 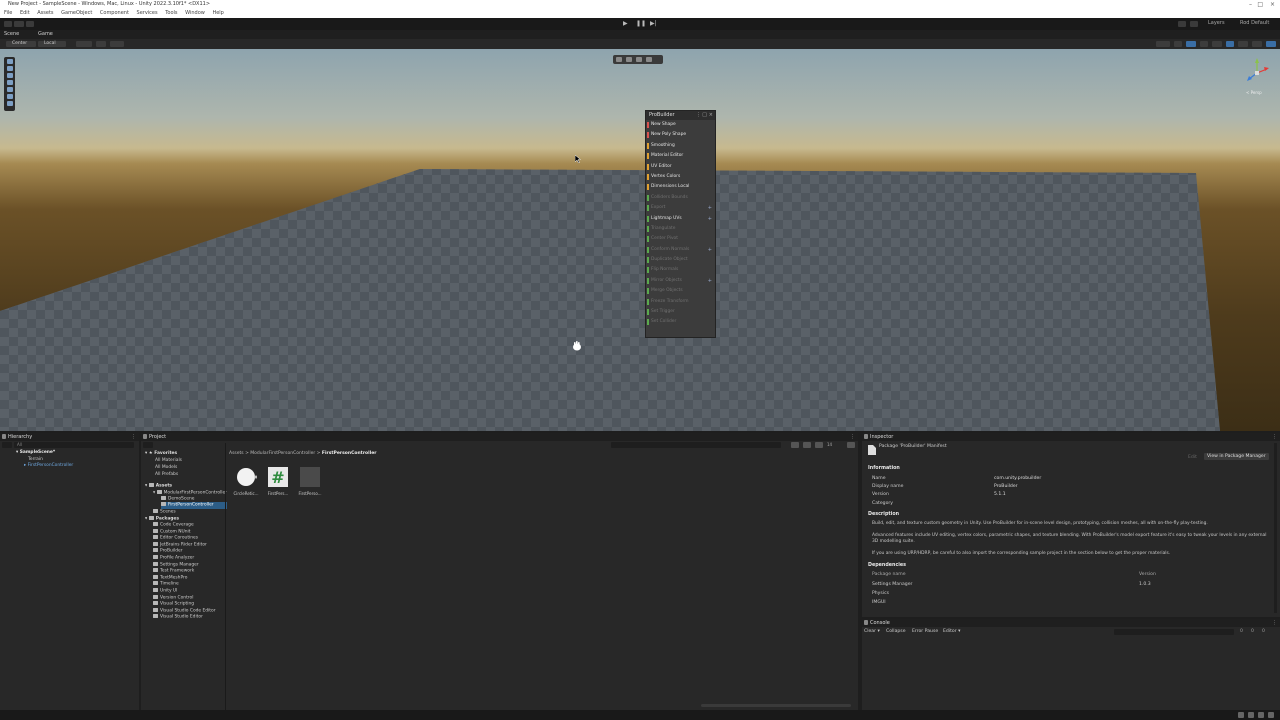 I want to click on collapse-toggle: Collapse, so click(x=896, y=631).